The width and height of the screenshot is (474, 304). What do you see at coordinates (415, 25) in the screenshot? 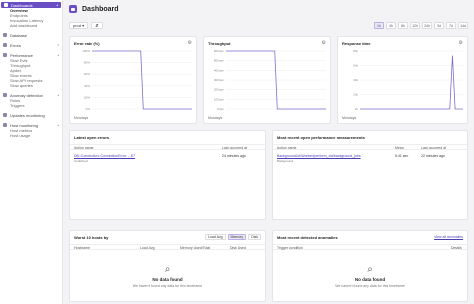
I see `range-button-12h: 12h` at bounding box center [415, 25].